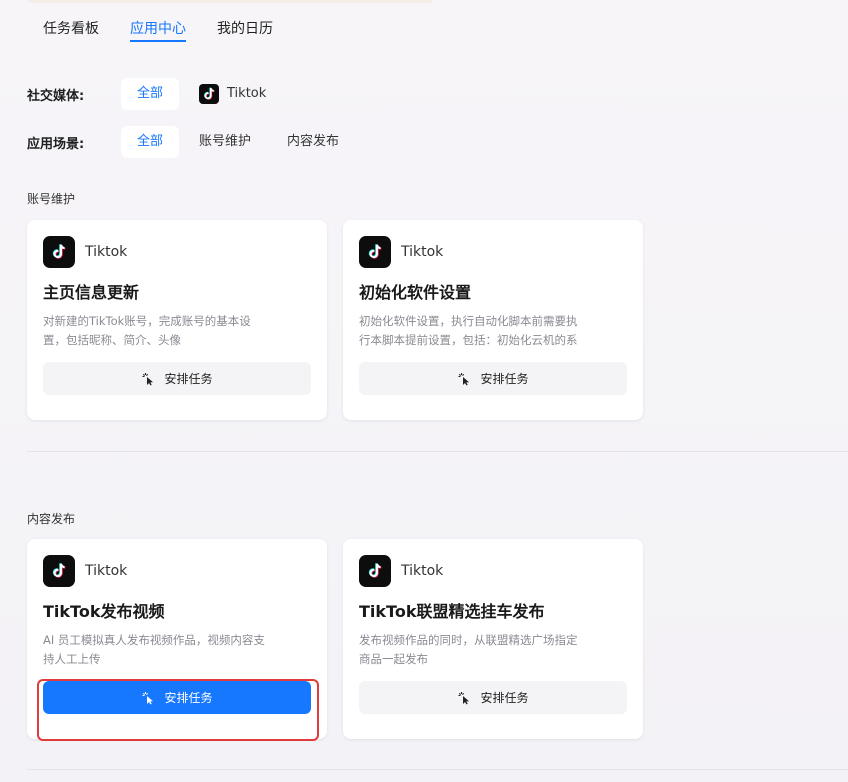 This screenshot has width=848, height=782. What do you see at coordinates (452, 611) in the screenshot?
I see `card-title: TikTok联盟精选挂车发布` at bounding box center [452, 611].